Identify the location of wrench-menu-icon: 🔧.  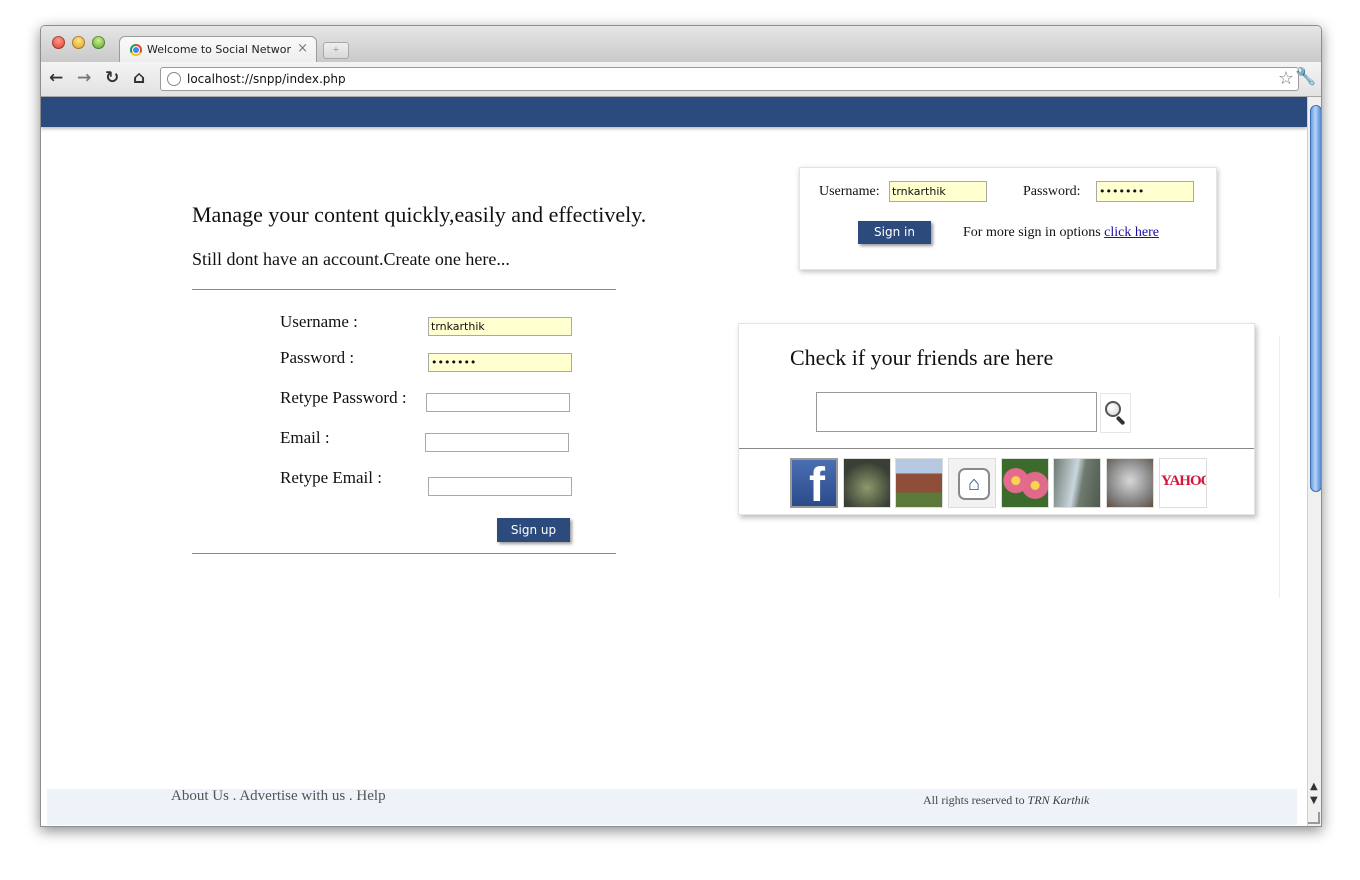
(1305, 77).